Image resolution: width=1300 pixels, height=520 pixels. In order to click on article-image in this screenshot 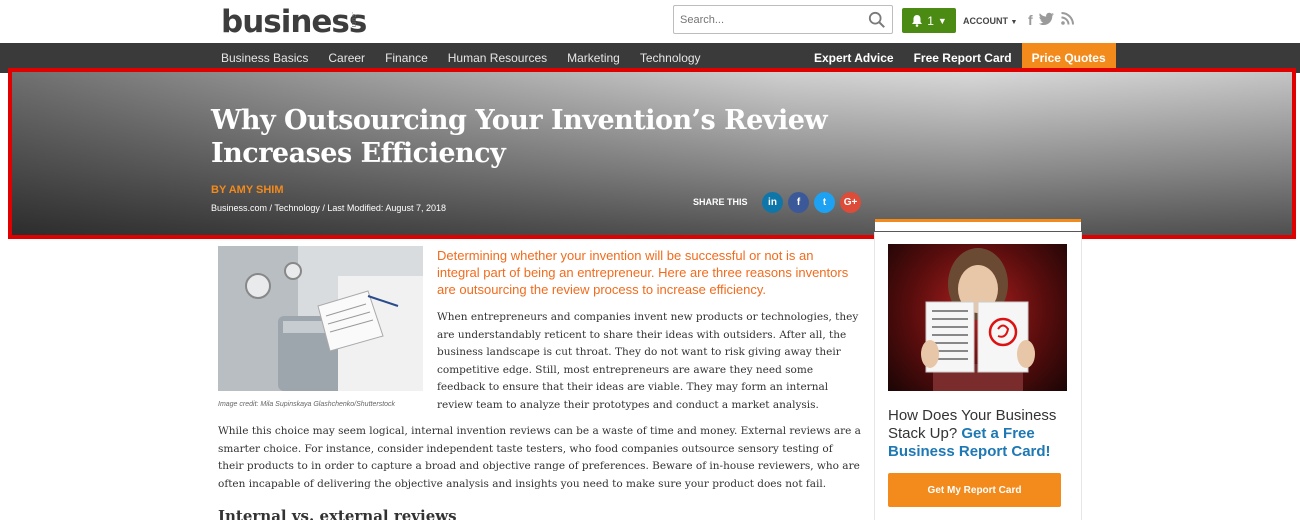, I will do `click(320, 318)`.